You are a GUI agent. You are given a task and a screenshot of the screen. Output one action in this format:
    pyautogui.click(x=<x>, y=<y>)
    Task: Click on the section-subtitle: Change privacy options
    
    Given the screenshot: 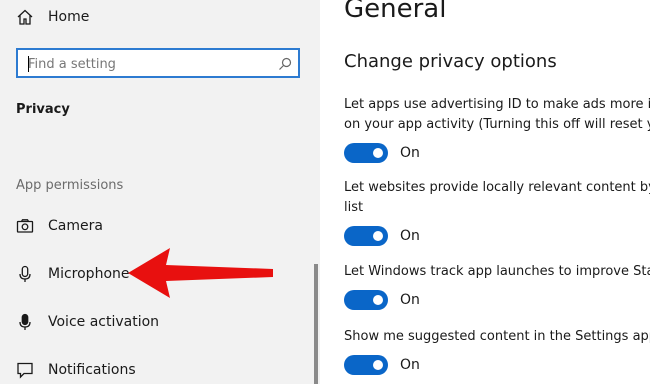 What is the action you would take?
    pyautogui.click(x=450, y=61)
    